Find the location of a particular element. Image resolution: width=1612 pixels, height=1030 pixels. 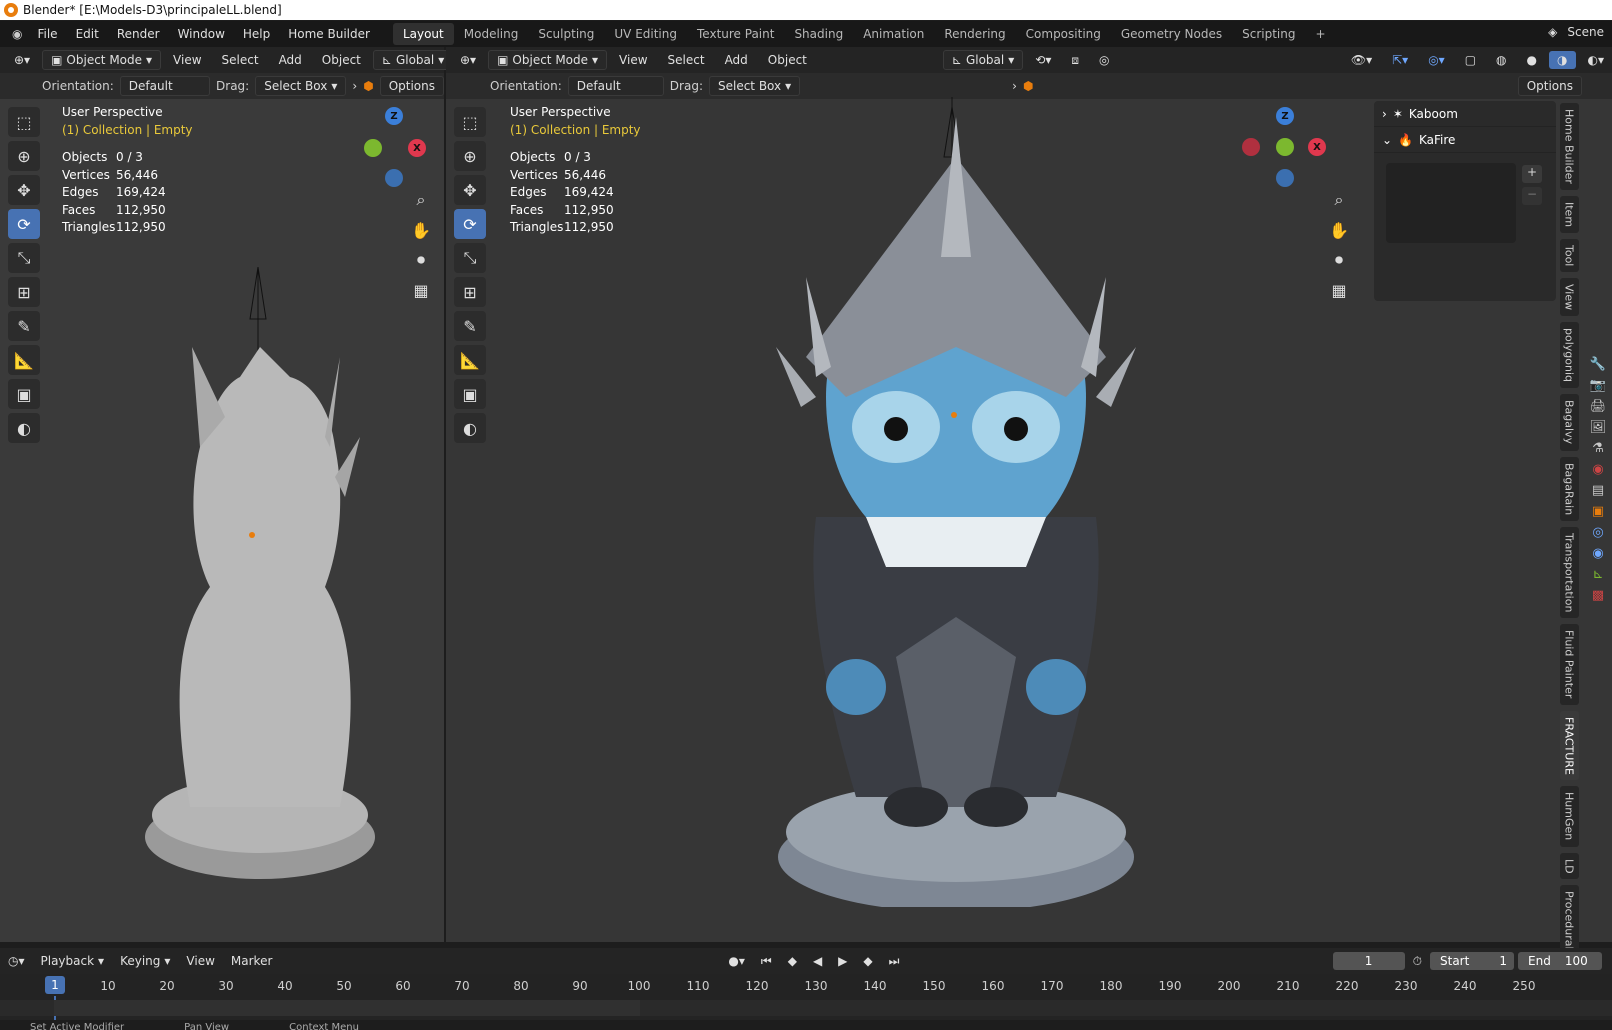

move-icon: ✥ is located at coordinates (470, 190).